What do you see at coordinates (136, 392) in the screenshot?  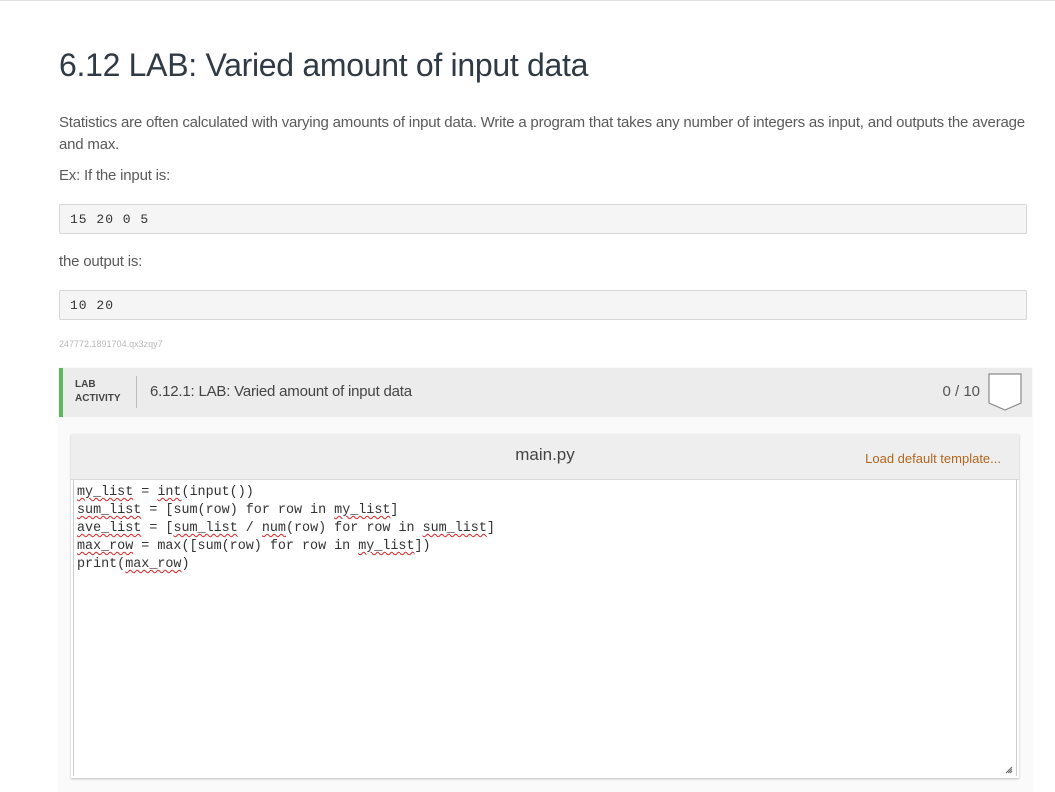 I see `header-separator` at bounding box center [136, 392].